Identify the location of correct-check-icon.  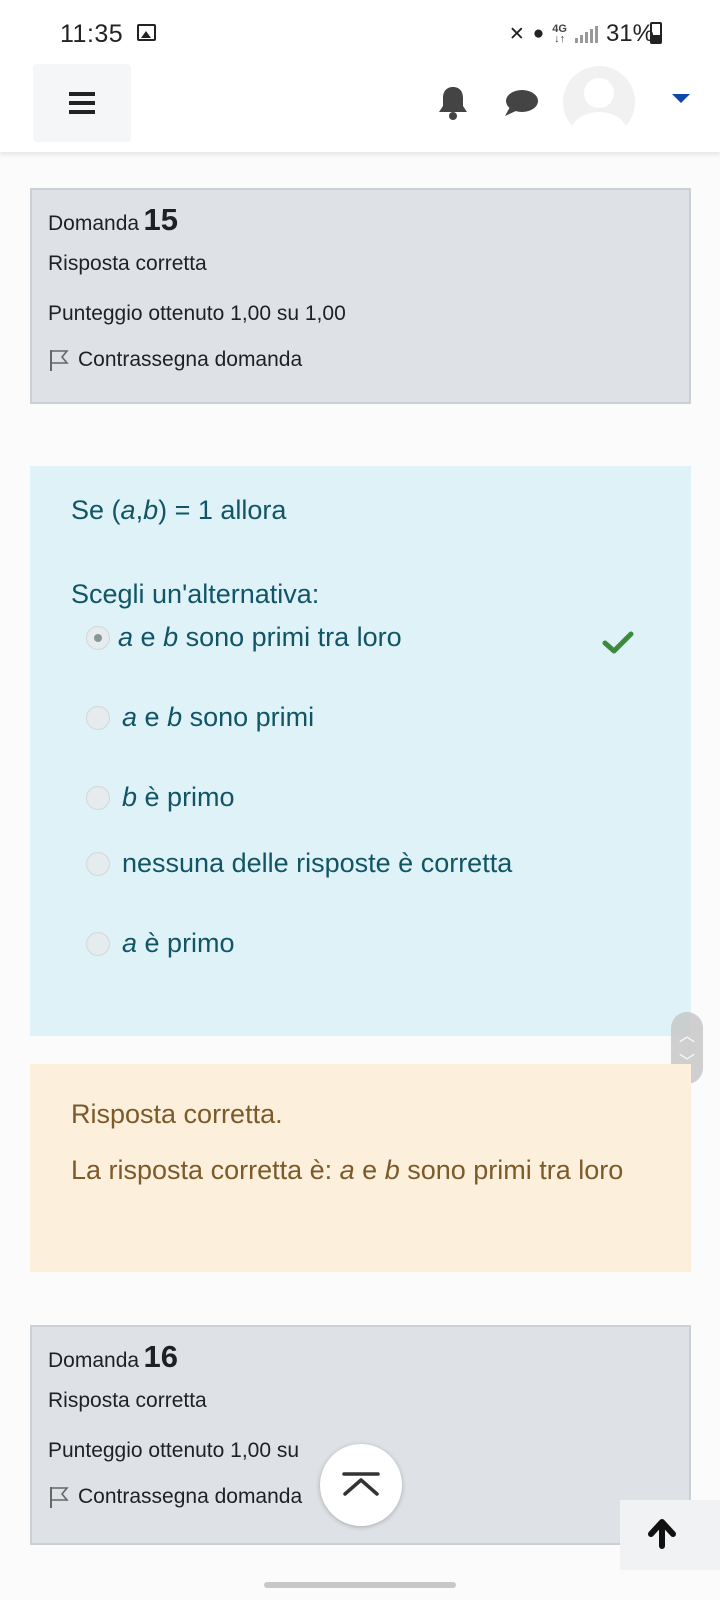
(618, 642).